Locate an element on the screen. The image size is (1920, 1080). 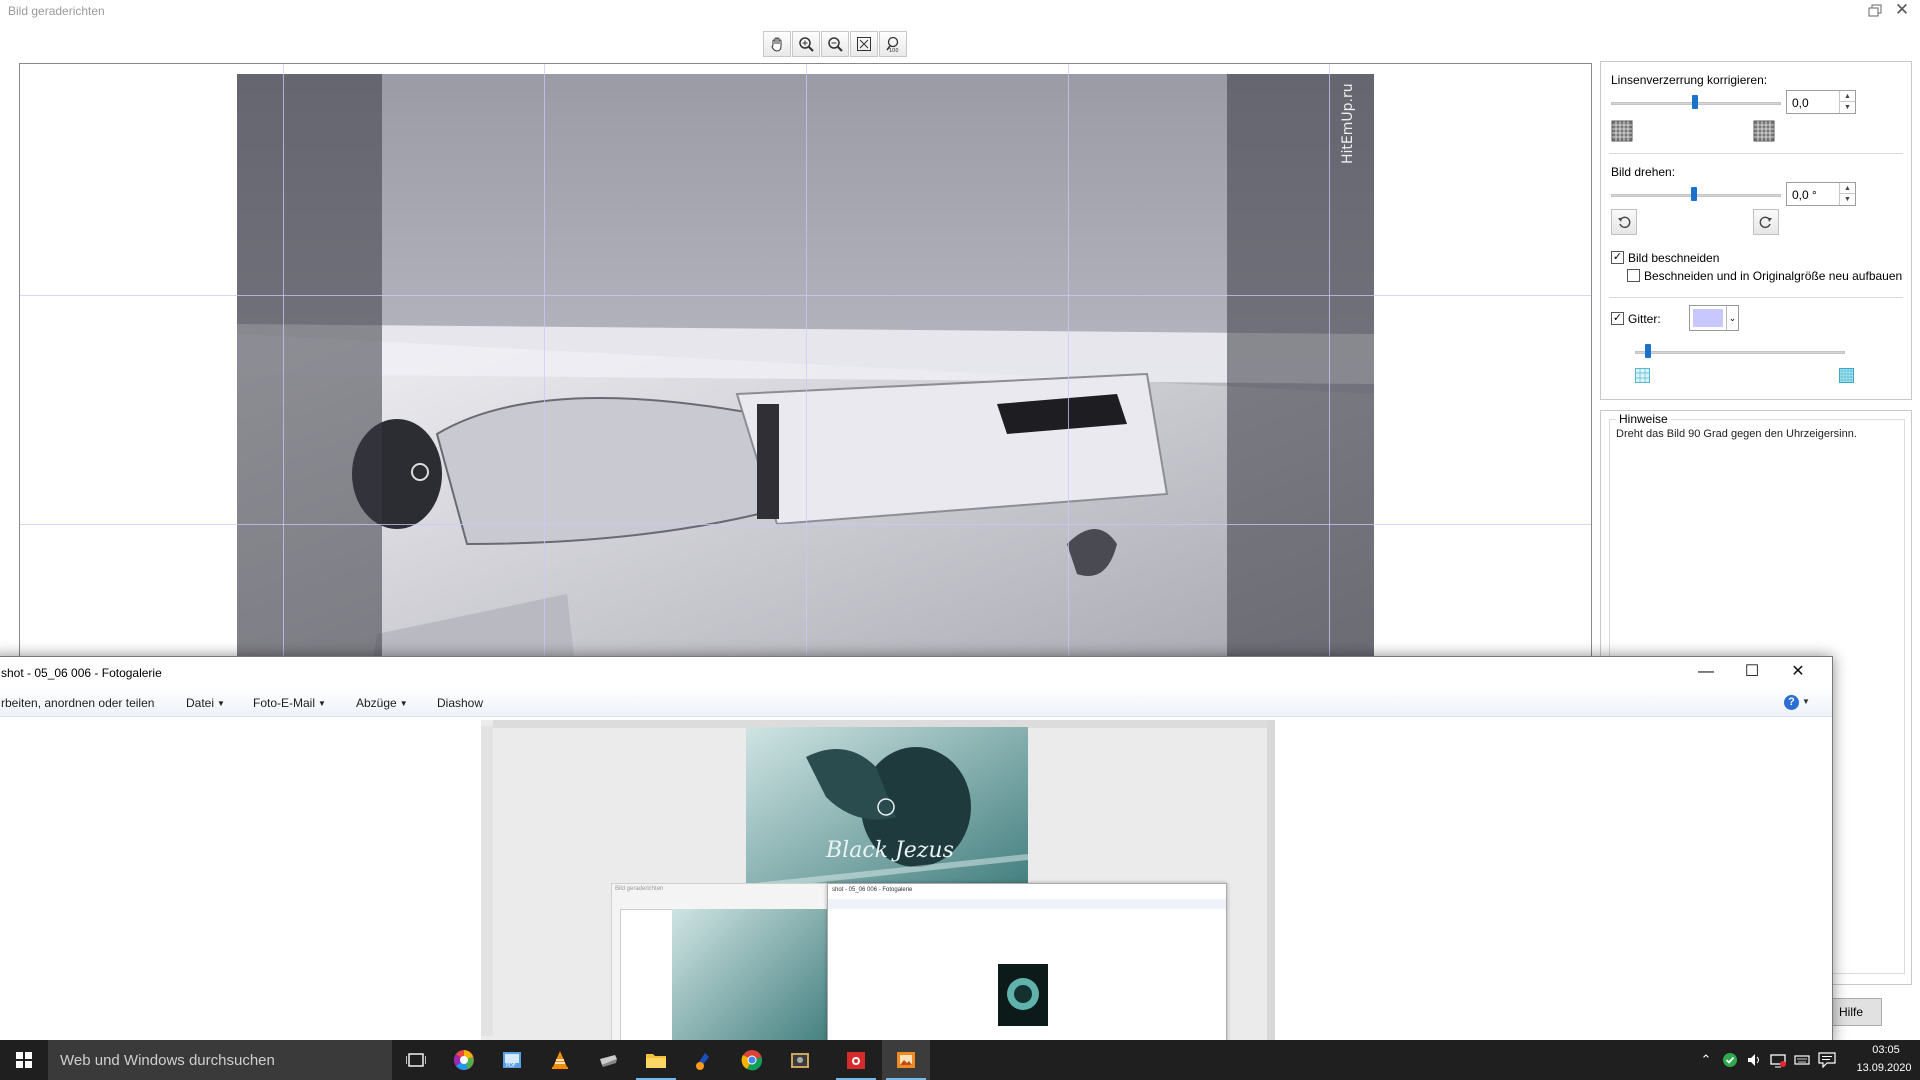
help-icon: ? is located at coordinates (1791, 702).